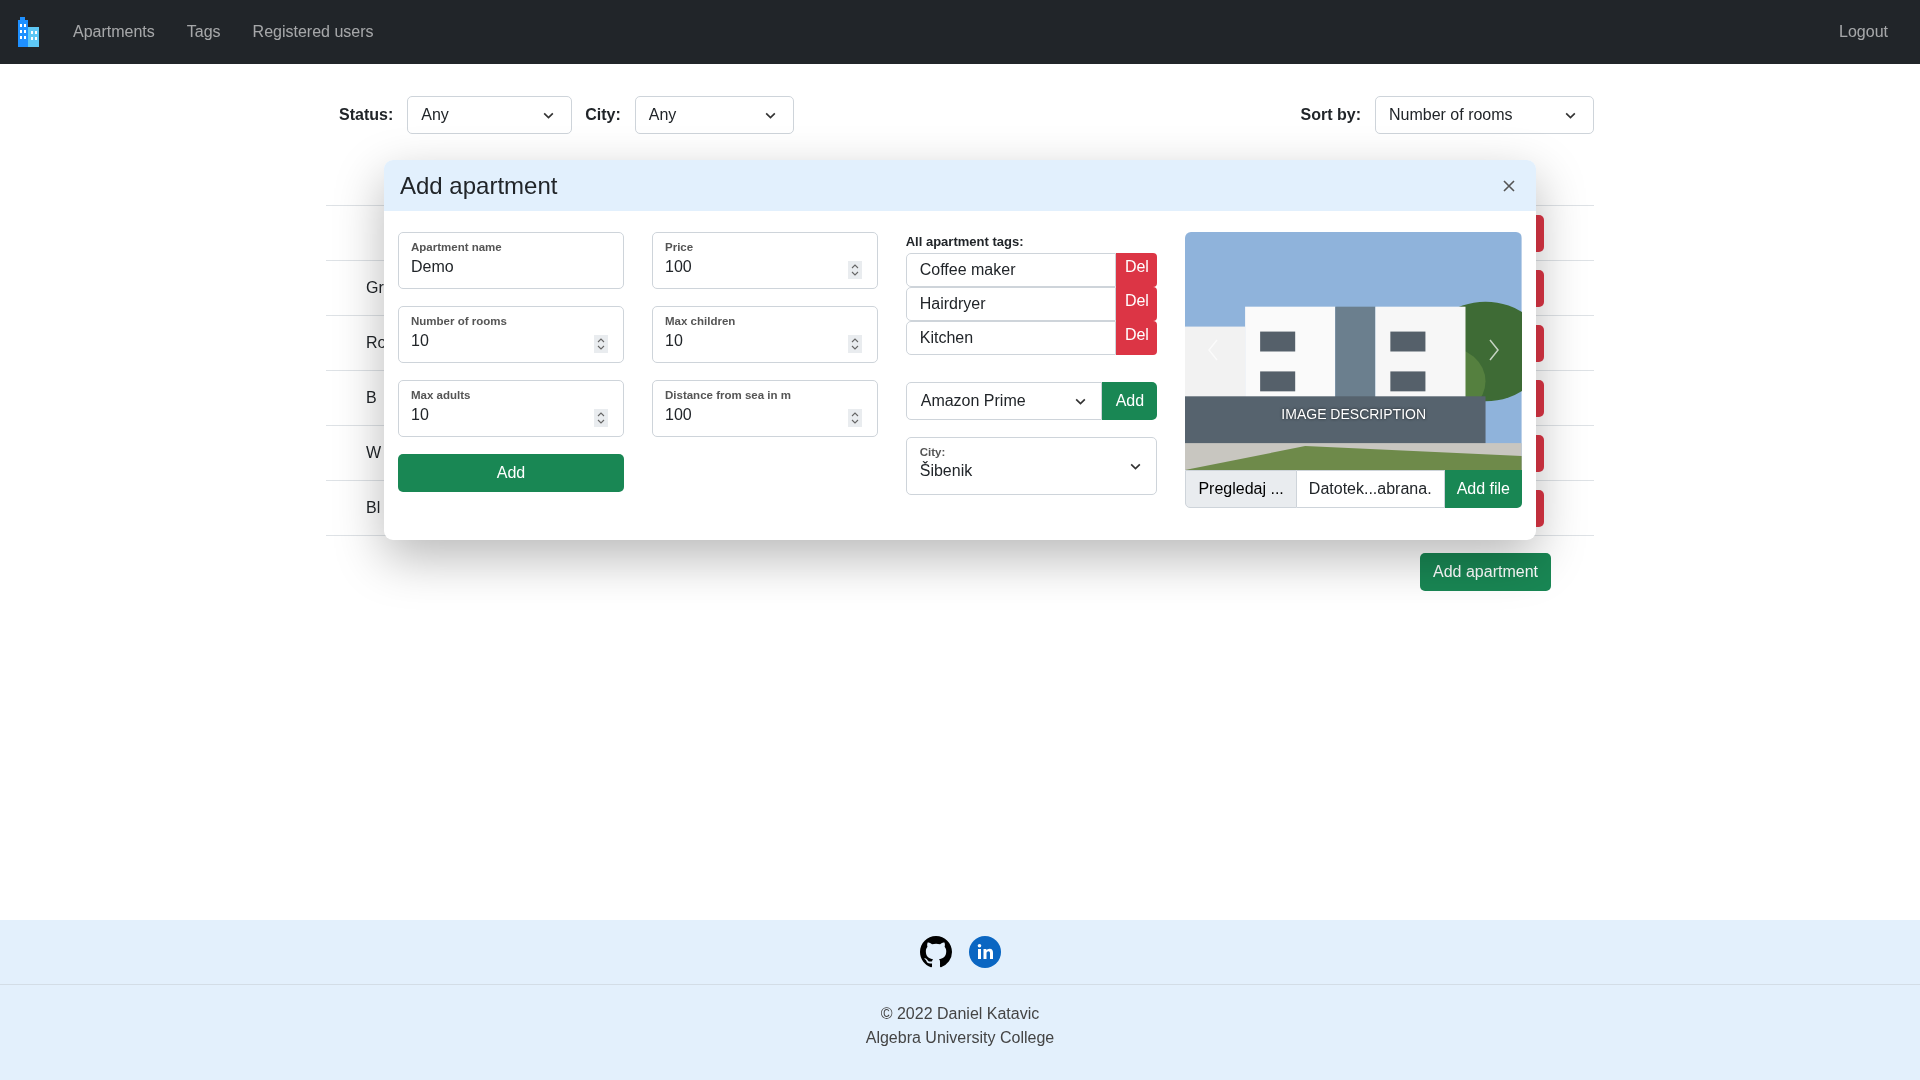  What do you see at coordinates (960, 1014) in the screenshot?
I see `copyright-text: © 2022 Daniel Katavic` at bounding box center [960, 1014].